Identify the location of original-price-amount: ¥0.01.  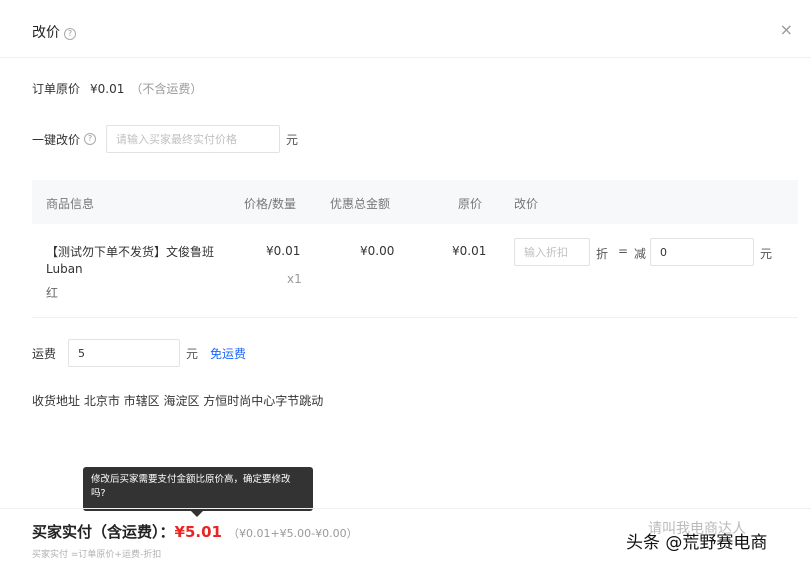
(107, 89).